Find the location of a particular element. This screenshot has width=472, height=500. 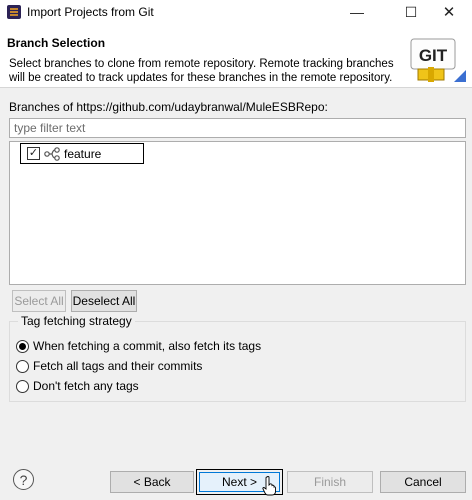

back-button: < Back is located at coordinates (152, 482).